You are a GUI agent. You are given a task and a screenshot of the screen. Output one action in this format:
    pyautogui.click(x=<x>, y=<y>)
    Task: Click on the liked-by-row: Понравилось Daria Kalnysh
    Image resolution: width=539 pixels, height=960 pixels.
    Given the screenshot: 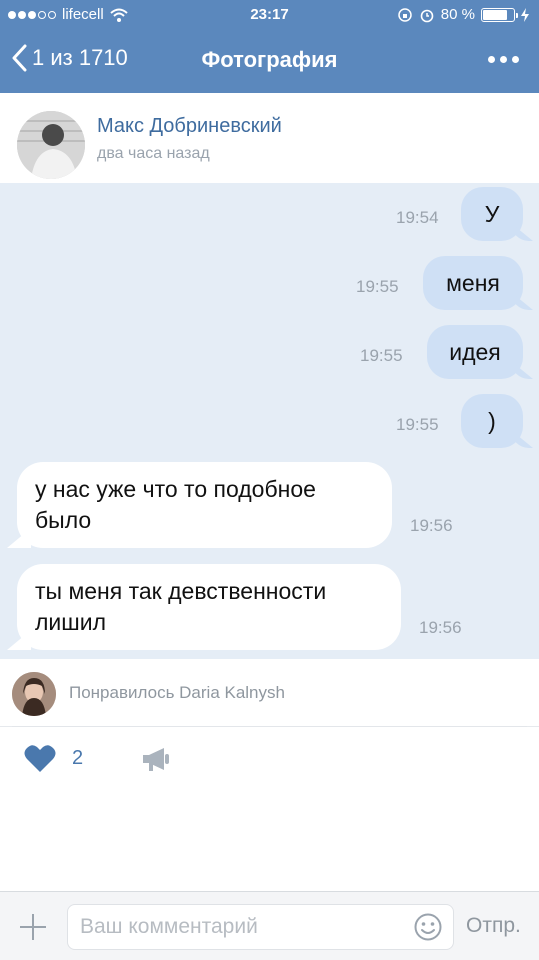 What is the action you would take?
    pyautogui.click(x=269, y=693)
    